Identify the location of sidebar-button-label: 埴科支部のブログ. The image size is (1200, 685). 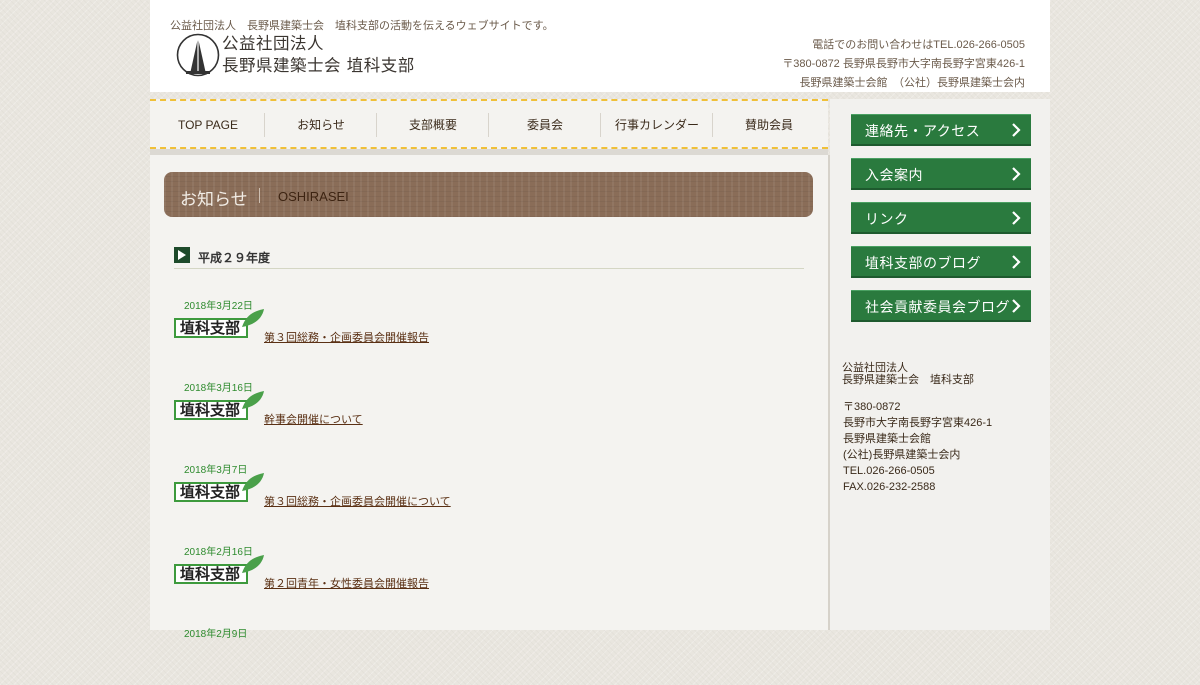
(923, 263).